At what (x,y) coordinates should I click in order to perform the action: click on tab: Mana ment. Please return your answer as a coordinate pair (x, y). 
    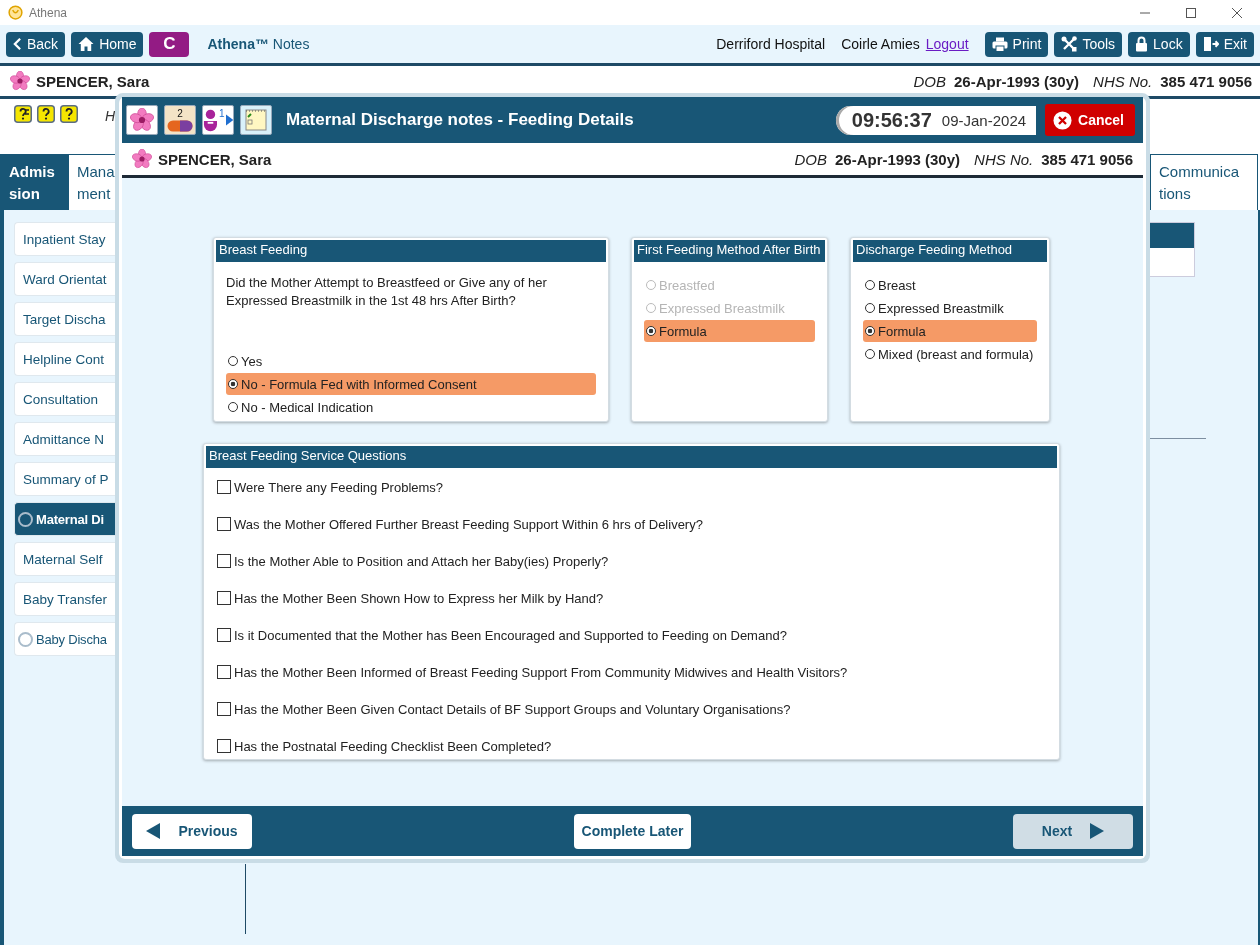
    Looking at the image, I should click on (93, 182).